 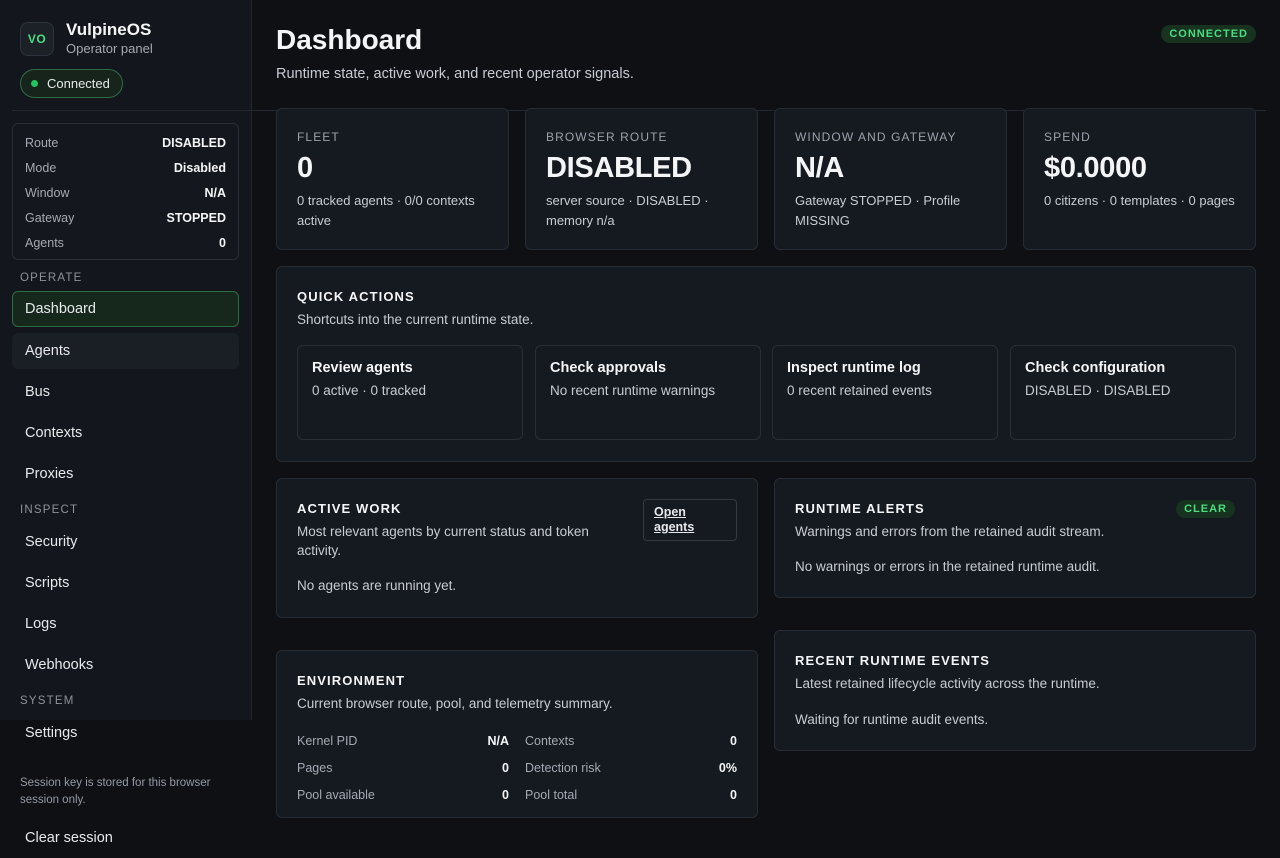 I want to click on sidebar-item-agents: Agents, so click(x=125, y=351).